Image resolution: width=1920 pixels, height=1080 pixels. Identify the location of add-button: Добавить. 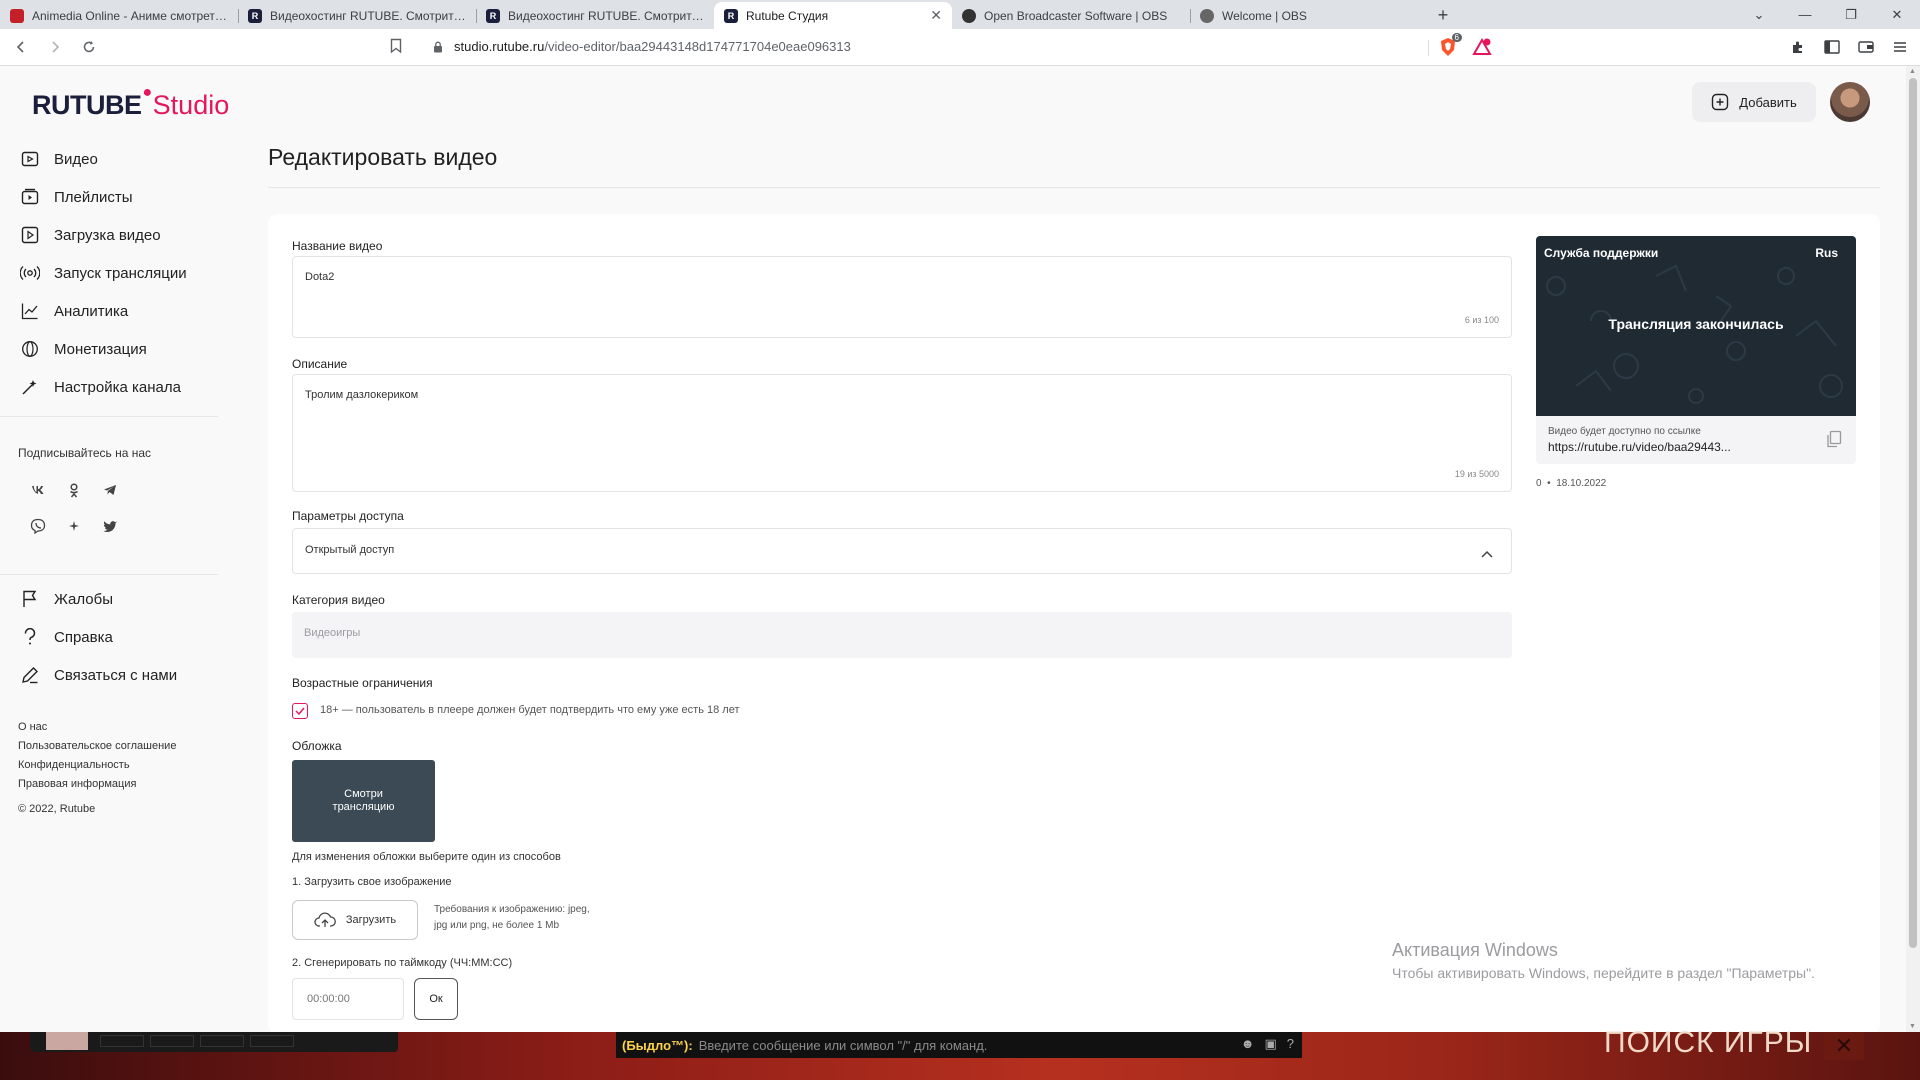
(1754, 102).